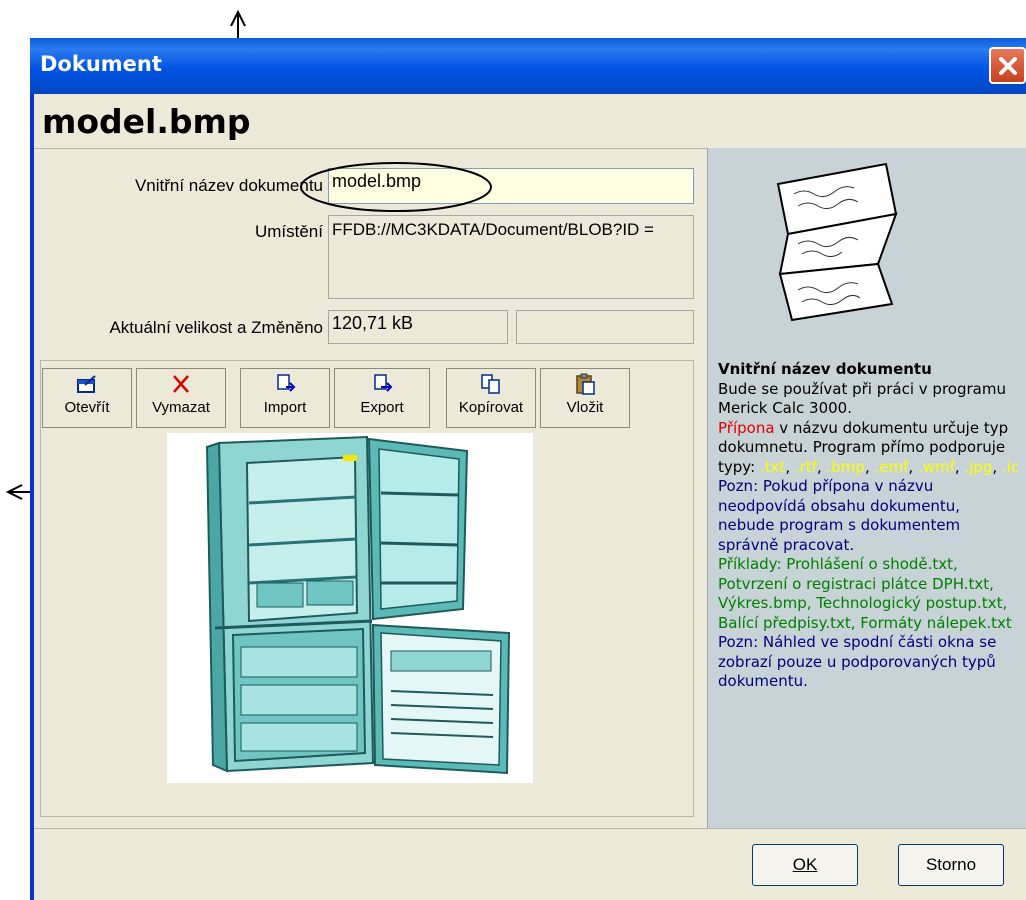 This screenshot has height=900, width=1026. What do you see at coordinates (418, 327) in the screenshot?
I see `size-field: 120,71 kB` at bounding box center [418, 327].